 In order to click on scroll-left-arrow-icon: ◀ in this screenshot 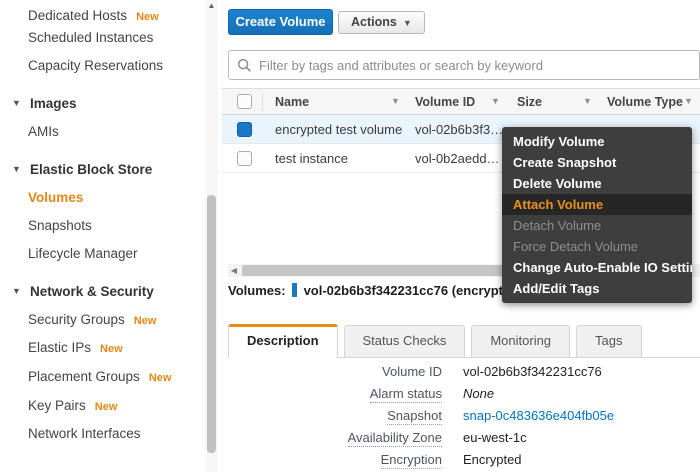, I will do `click(234, 270)`.